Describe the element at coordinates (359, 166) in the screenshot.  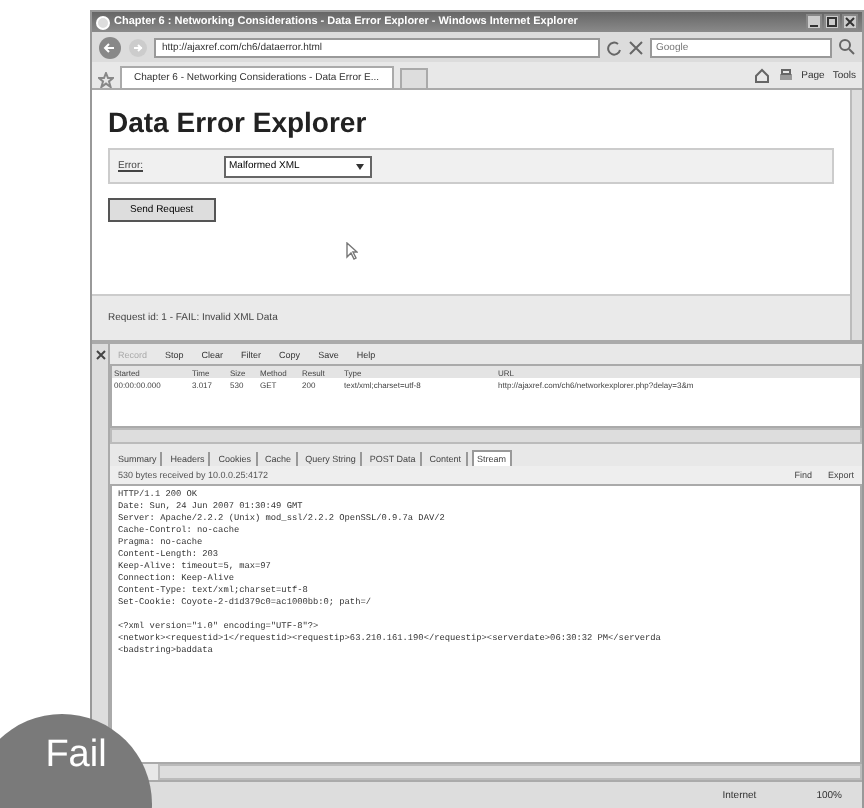
I see `dropdown-arrow-icon` at that location.